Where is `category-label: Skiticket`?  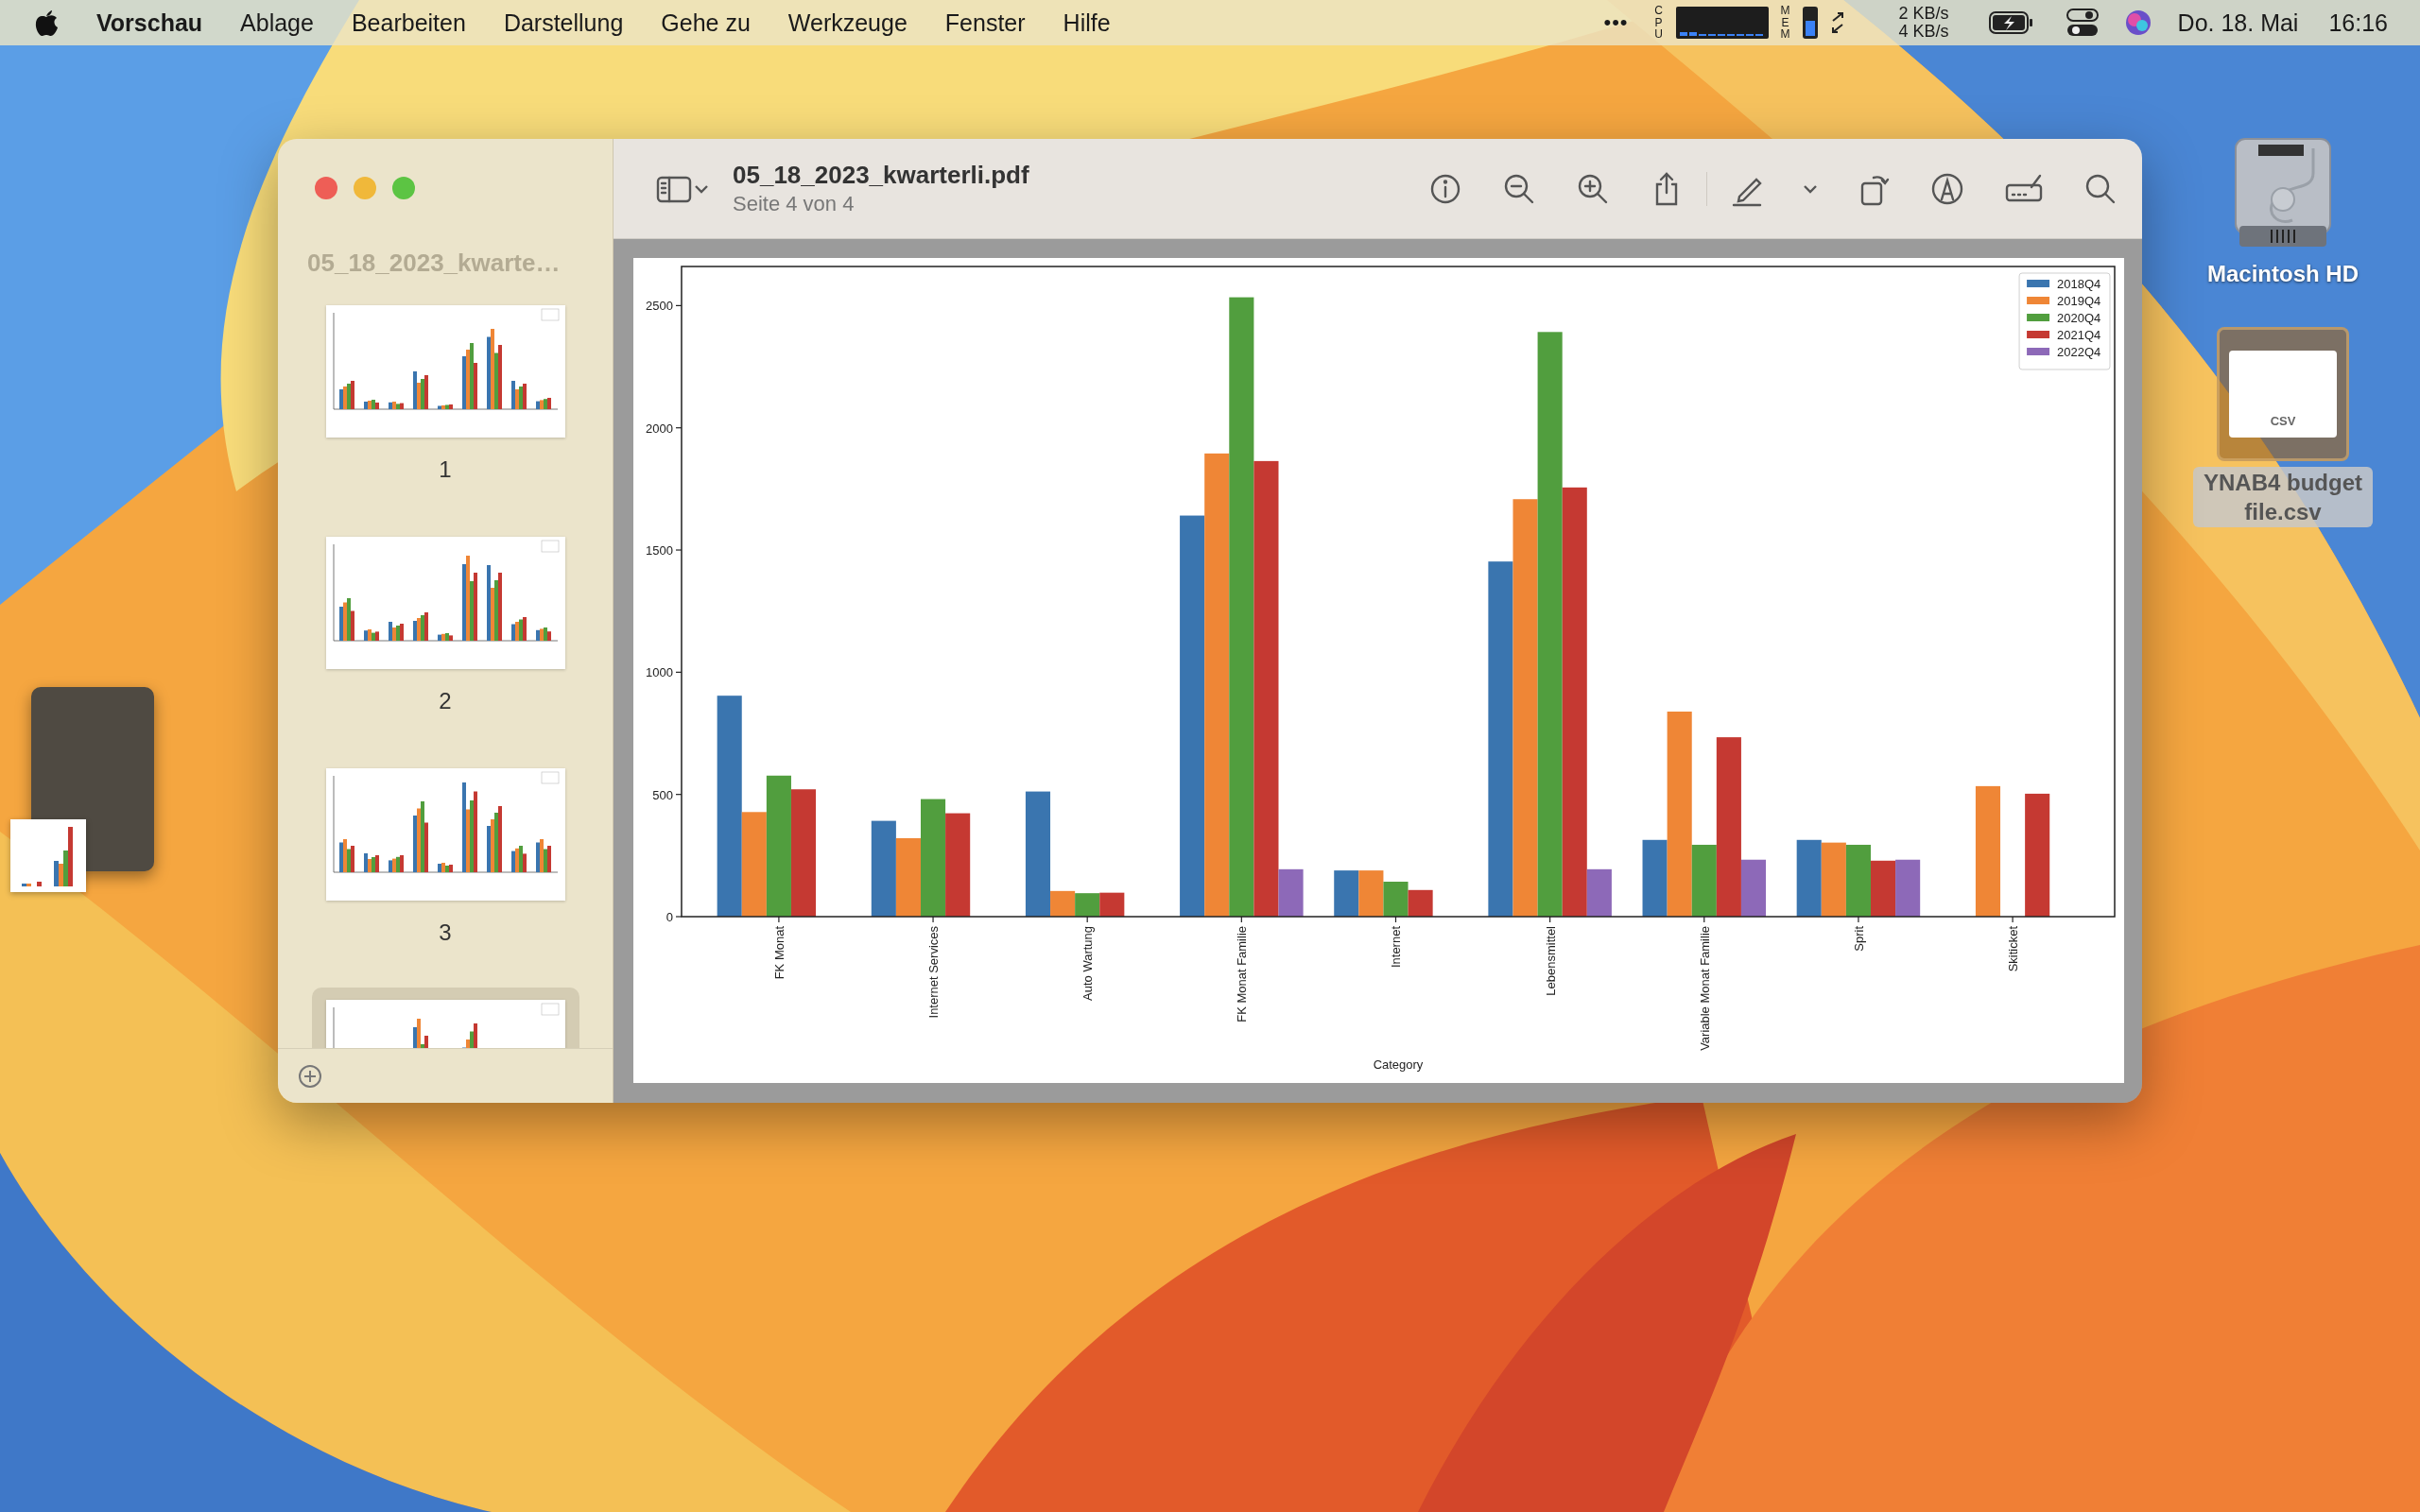
category-label: Skiticket is located at coordinates (2014, 949).